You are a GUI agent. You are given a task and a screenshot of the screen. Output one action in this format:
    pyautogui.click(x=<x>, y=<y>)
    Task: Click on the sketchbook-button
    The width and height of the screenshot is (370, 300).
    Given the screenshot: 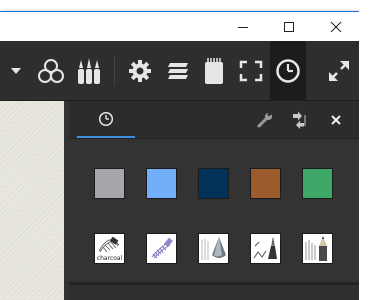 What is the action you would take?
    pyautogui.click(x=214, y=70)
    